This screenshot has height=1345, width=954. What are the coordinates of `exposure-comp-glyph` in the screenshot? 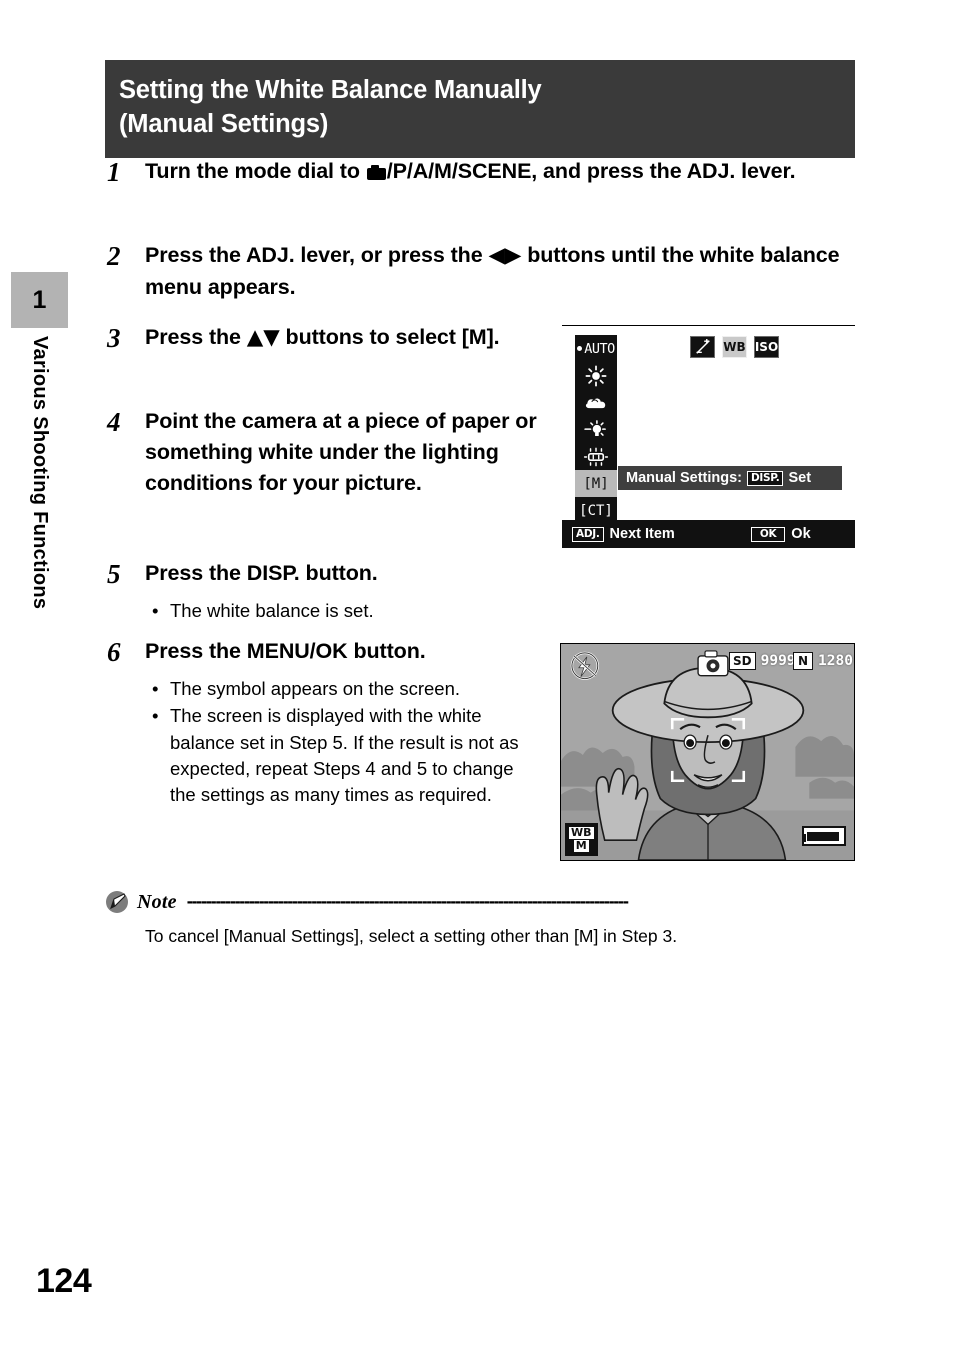 It's located at (702, 346).